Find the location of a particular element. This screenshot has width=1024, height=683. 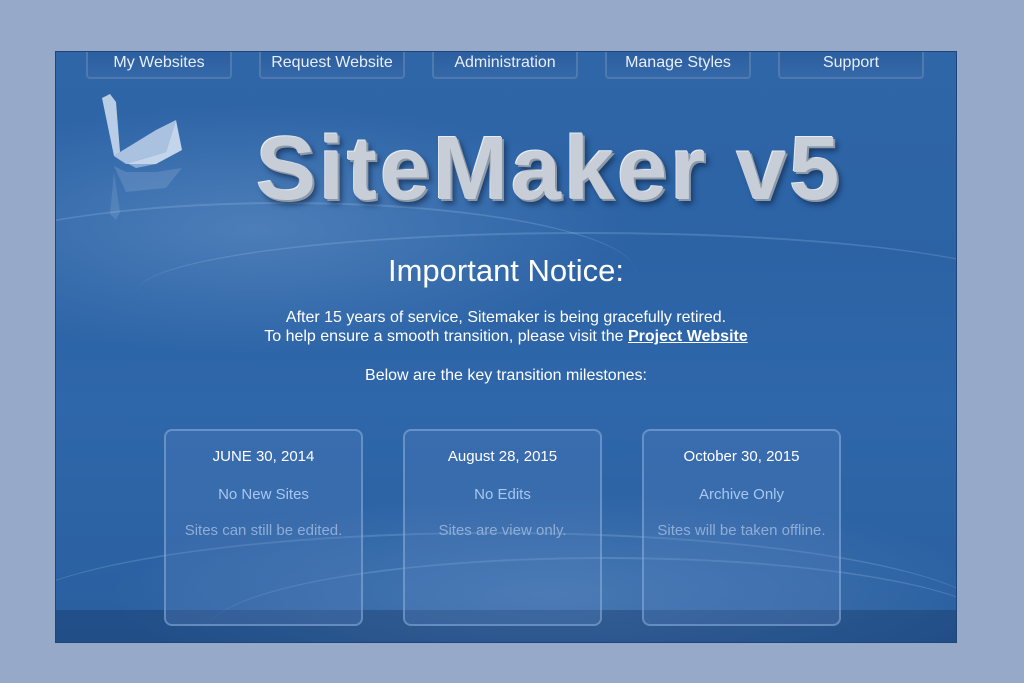

milestone-date: August 28, 2015 is located at coordinates (502, 456).